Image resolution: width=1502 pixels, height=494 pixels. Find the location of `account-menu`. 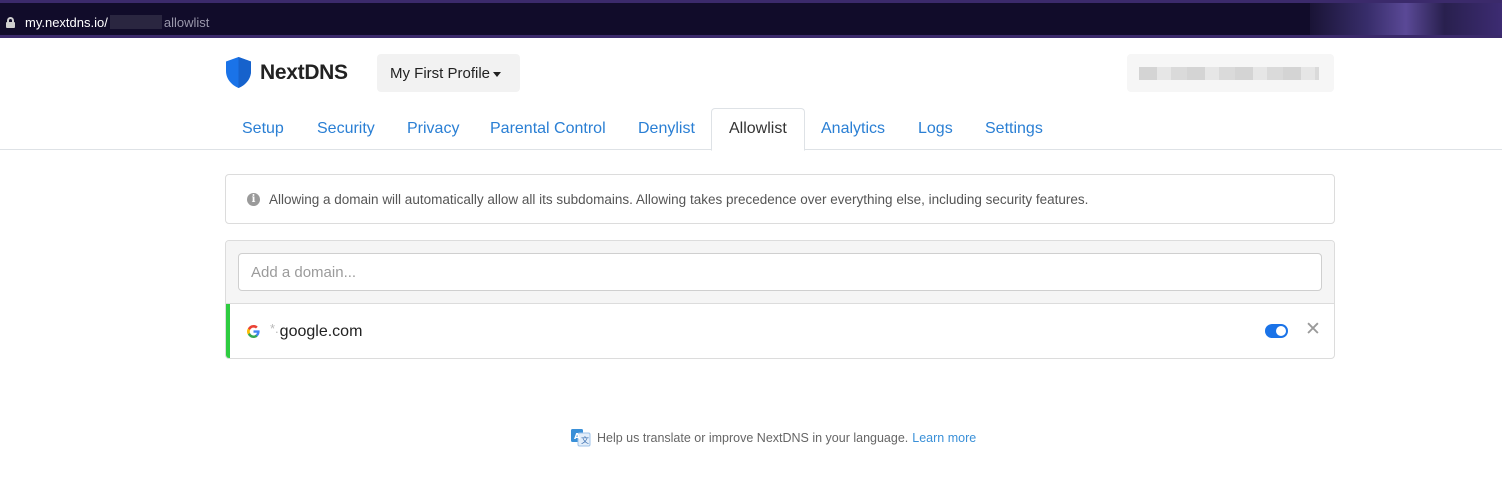

account-menu is located at coordinates (1230, 73).